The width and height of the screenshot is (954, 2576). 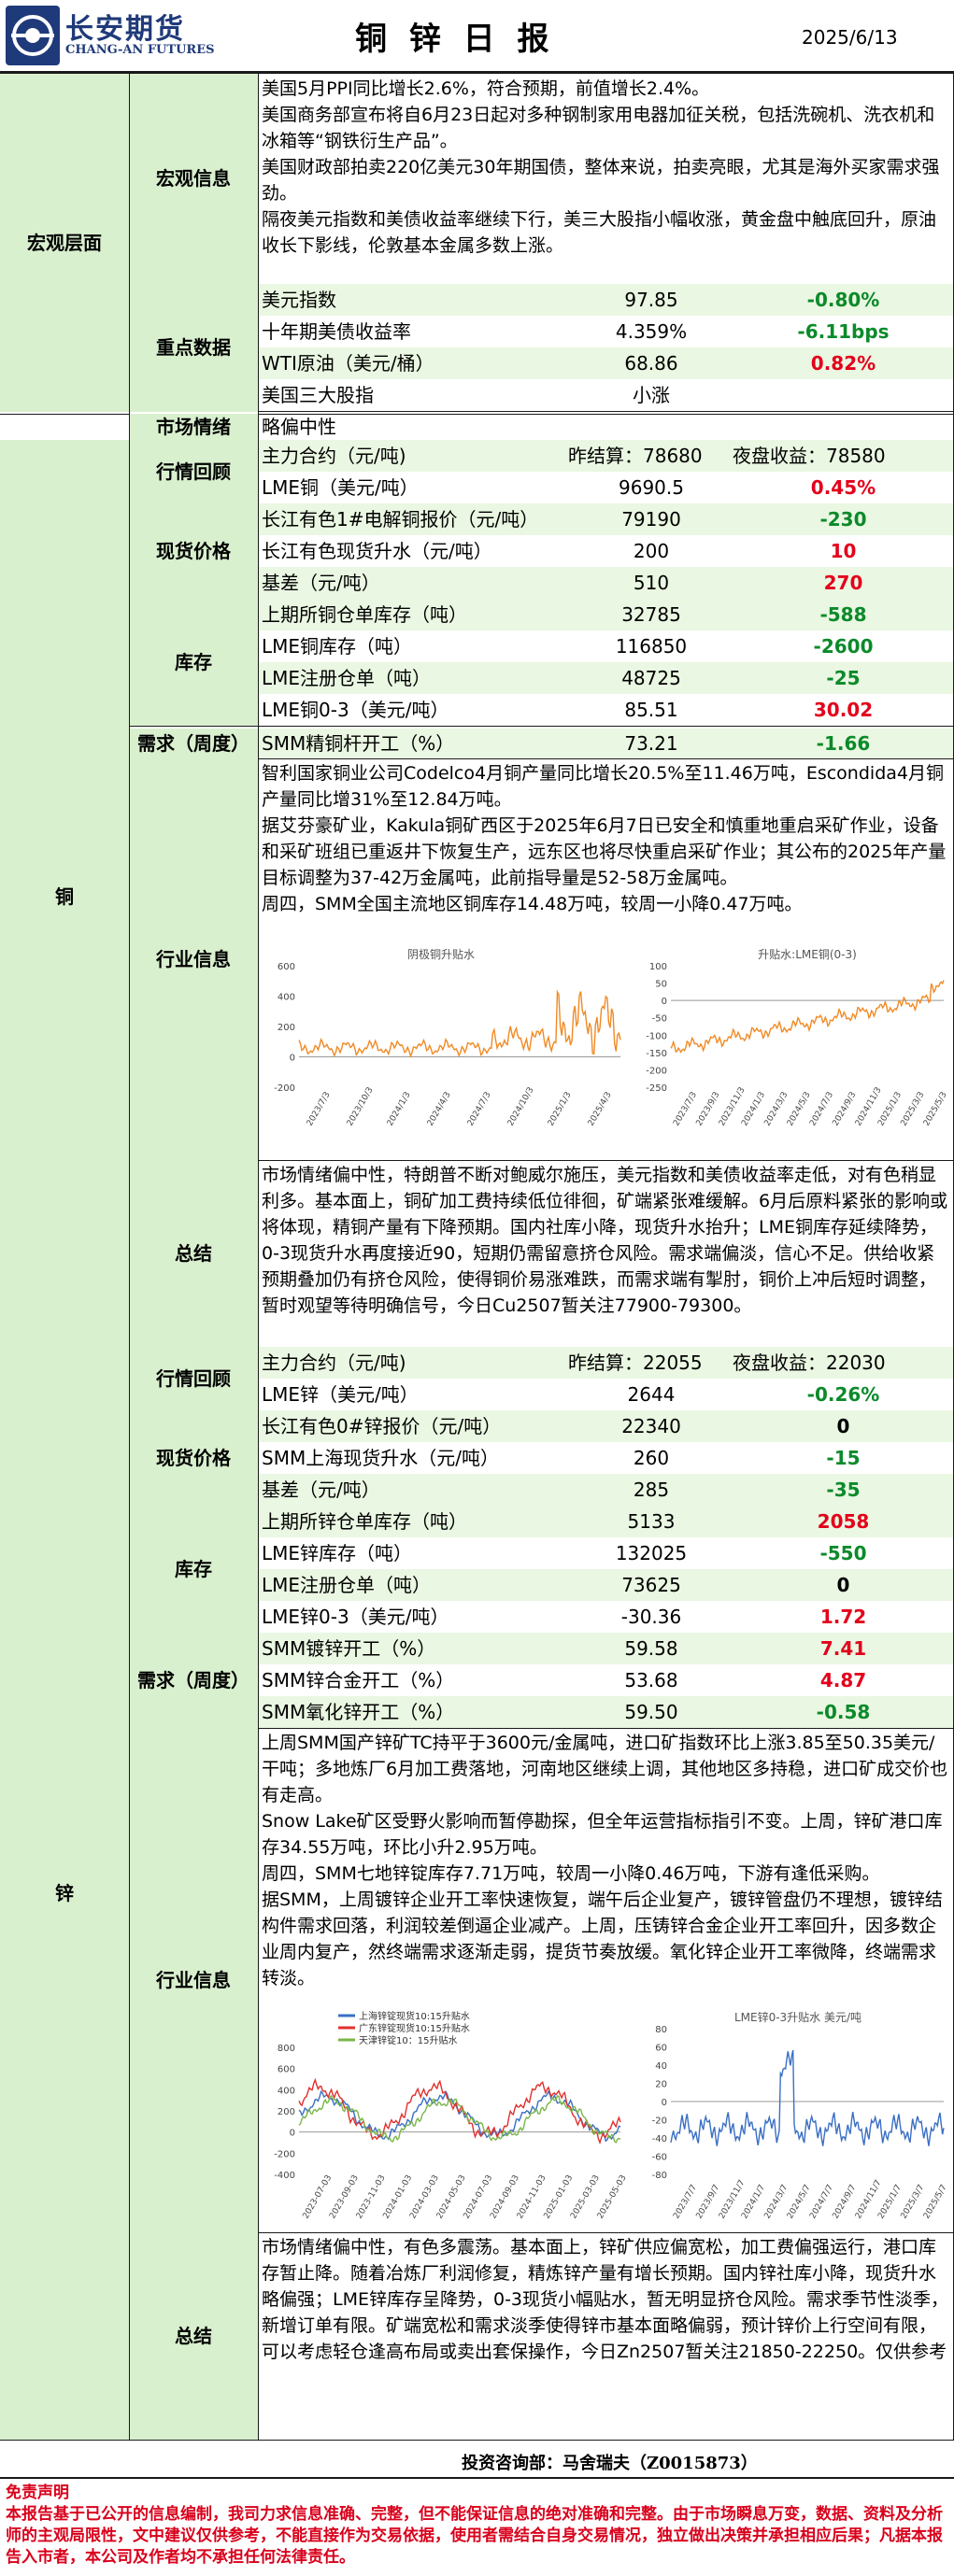 I want to click on y-tick-label: 800, so click(x=286, y=2049).